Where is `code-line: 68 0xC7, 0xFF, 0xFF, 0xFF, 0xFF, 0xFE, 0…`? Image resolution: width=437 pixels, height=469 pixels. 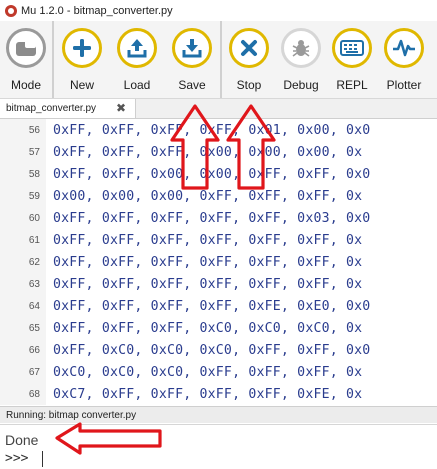
code-line: 68 0xC7, 0xFF, 0xFF, 0xFF, 0xFF, 0xFE, 0… is located at coordinates (218, 394).